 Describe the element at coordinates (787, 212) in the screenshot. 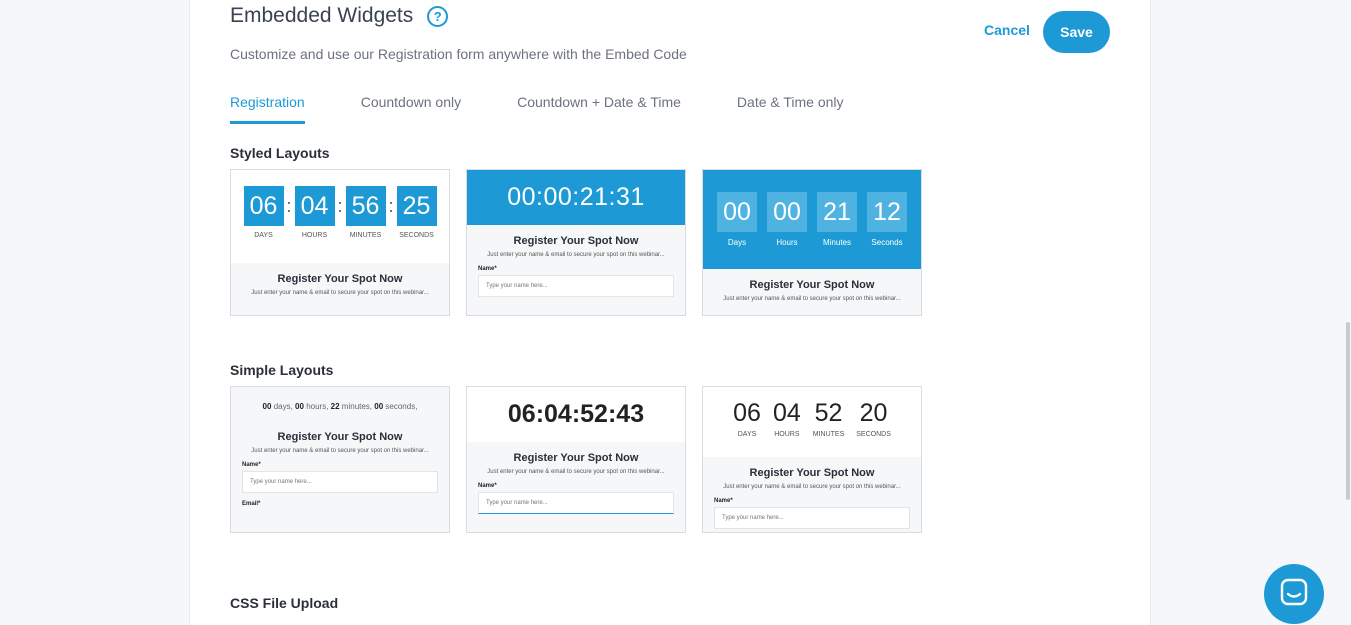

I see `hours-digit: 00` at that location.